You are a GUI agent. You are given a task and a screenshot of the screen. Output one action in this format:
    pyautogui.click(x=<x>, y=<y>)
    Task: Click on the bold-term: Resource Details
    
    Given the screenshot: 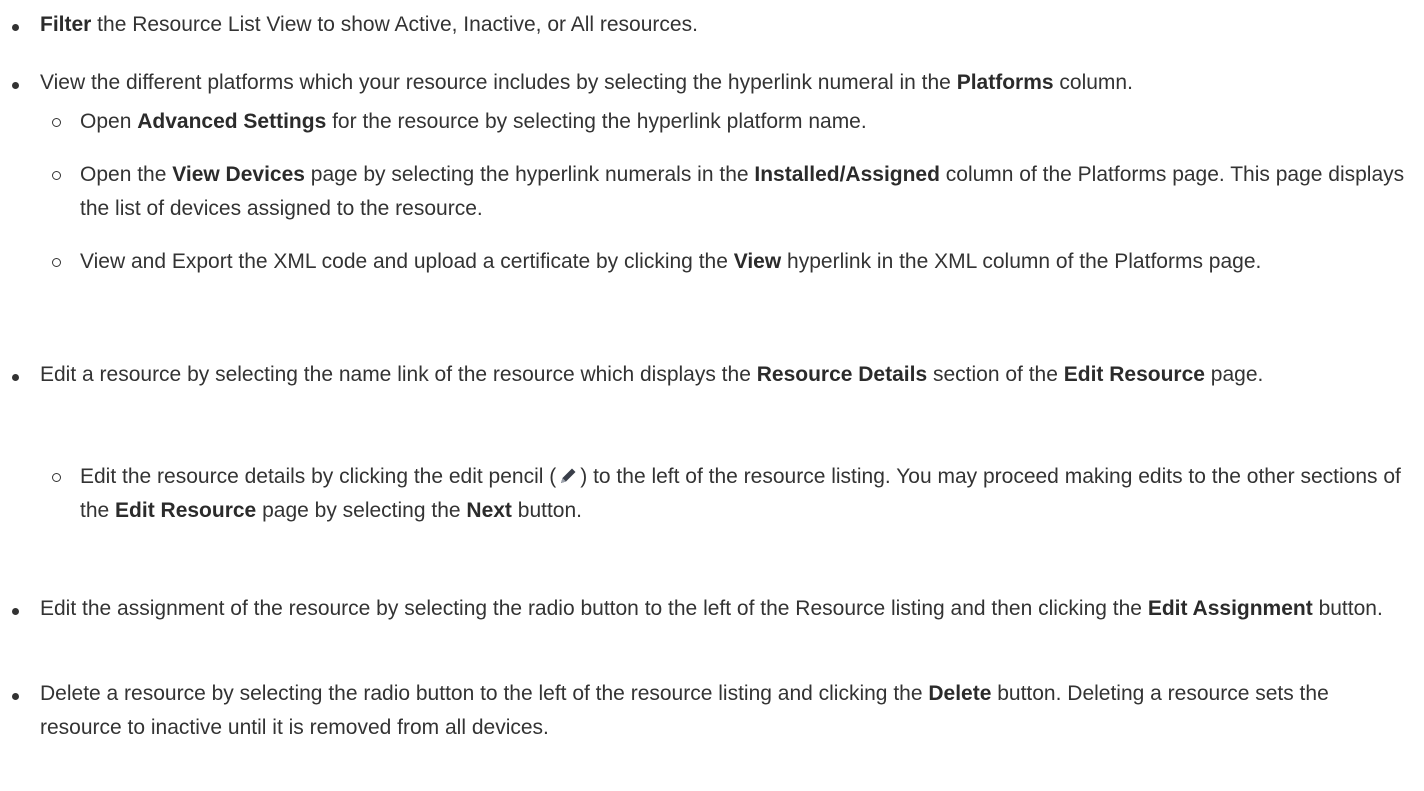 What is the action you would take?
    pyautogui.click(x=842, y=374)
    